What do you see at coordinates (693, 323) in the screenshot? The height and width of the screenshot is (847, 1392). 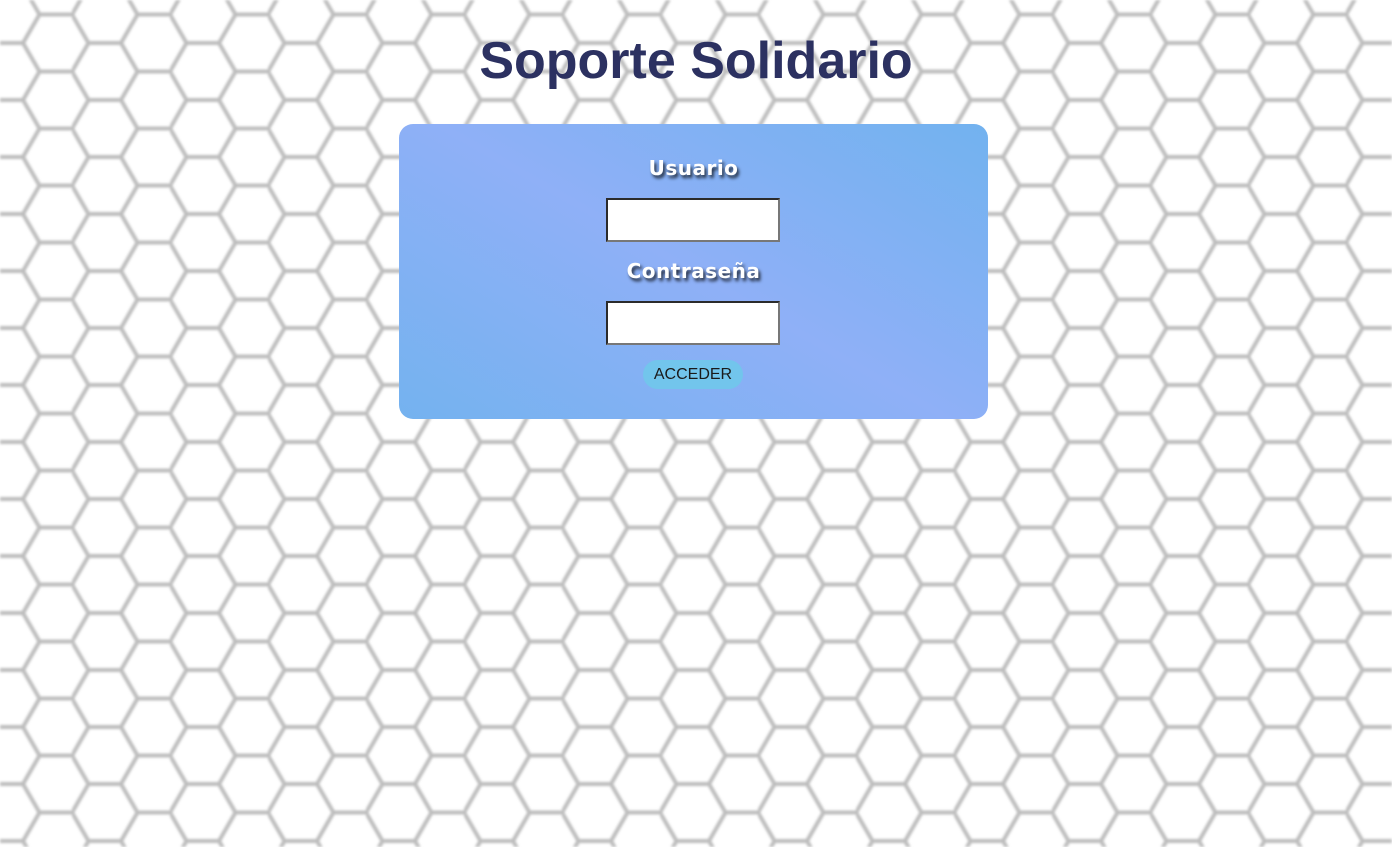 I see `password-input` at bounding box center [693, 323].